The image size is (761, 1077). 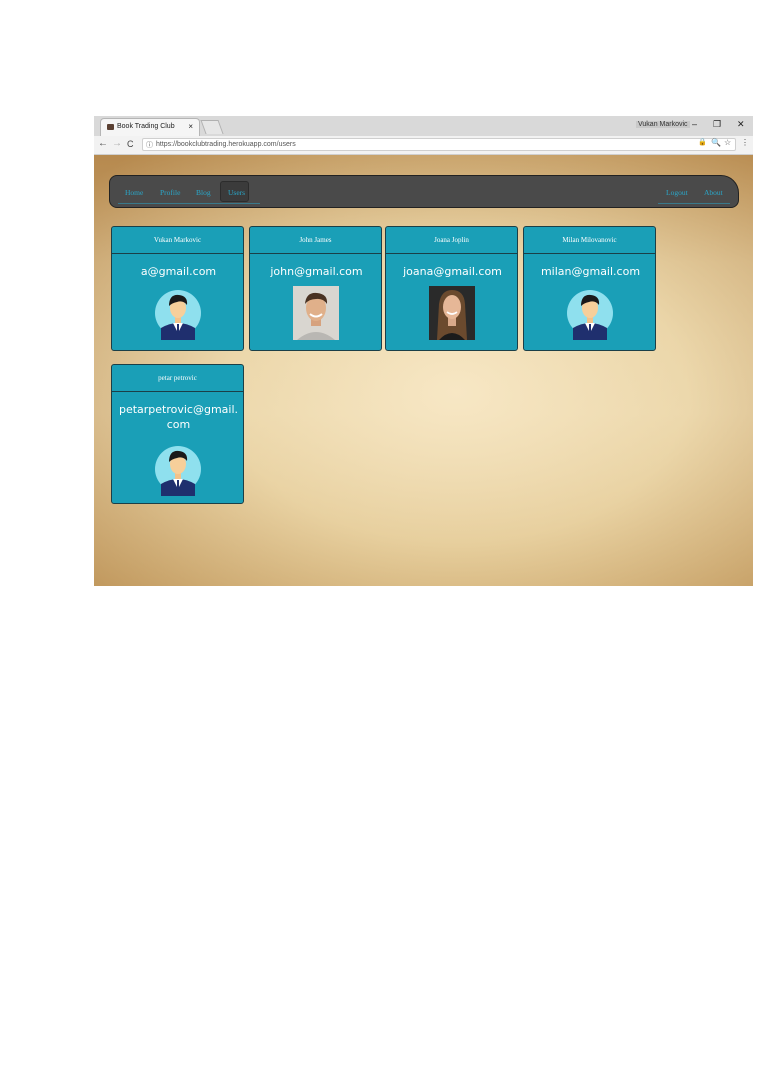 I want to click on book-icon, so click(x=110, y=127).